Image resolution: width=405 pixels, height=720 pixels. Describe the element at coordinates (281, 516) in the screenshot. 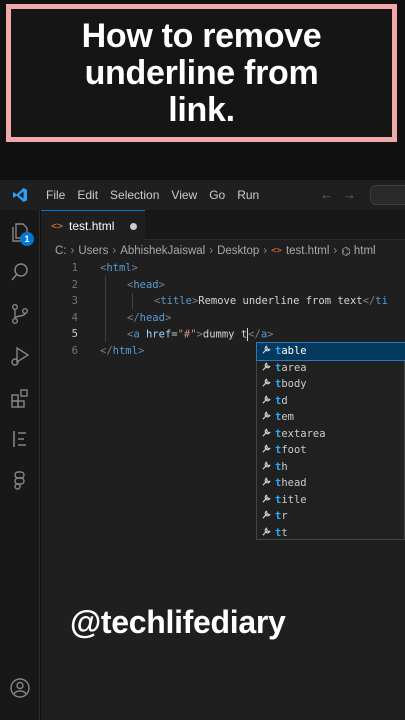

I see `suggest-item-label: tr` at that location.